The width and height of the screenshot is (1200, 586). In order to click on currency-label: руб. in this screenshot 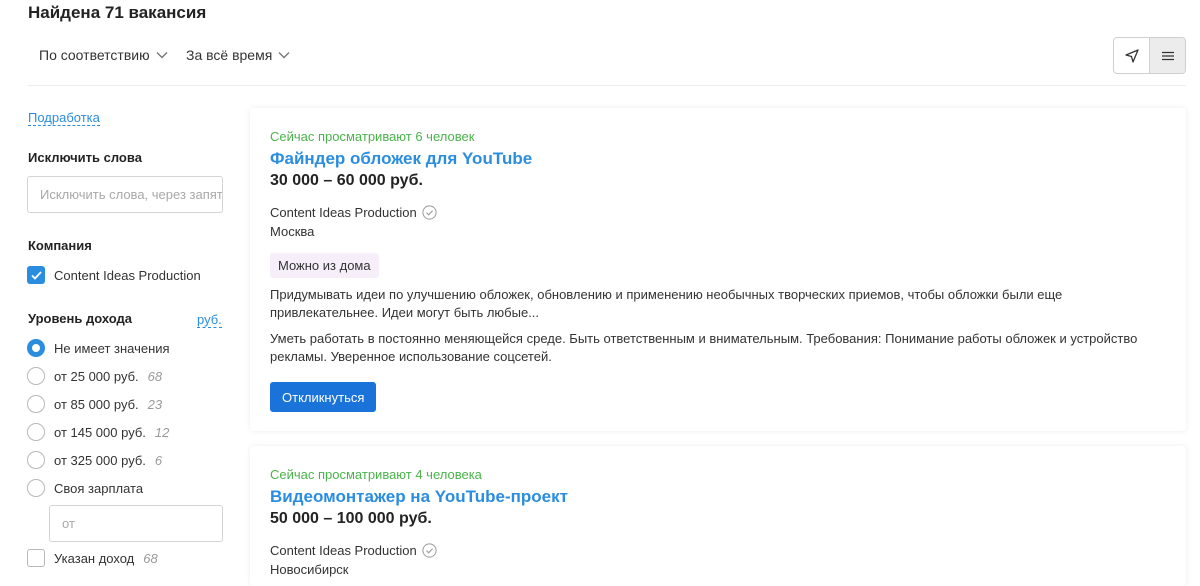, I will do `click(209, 320)`.